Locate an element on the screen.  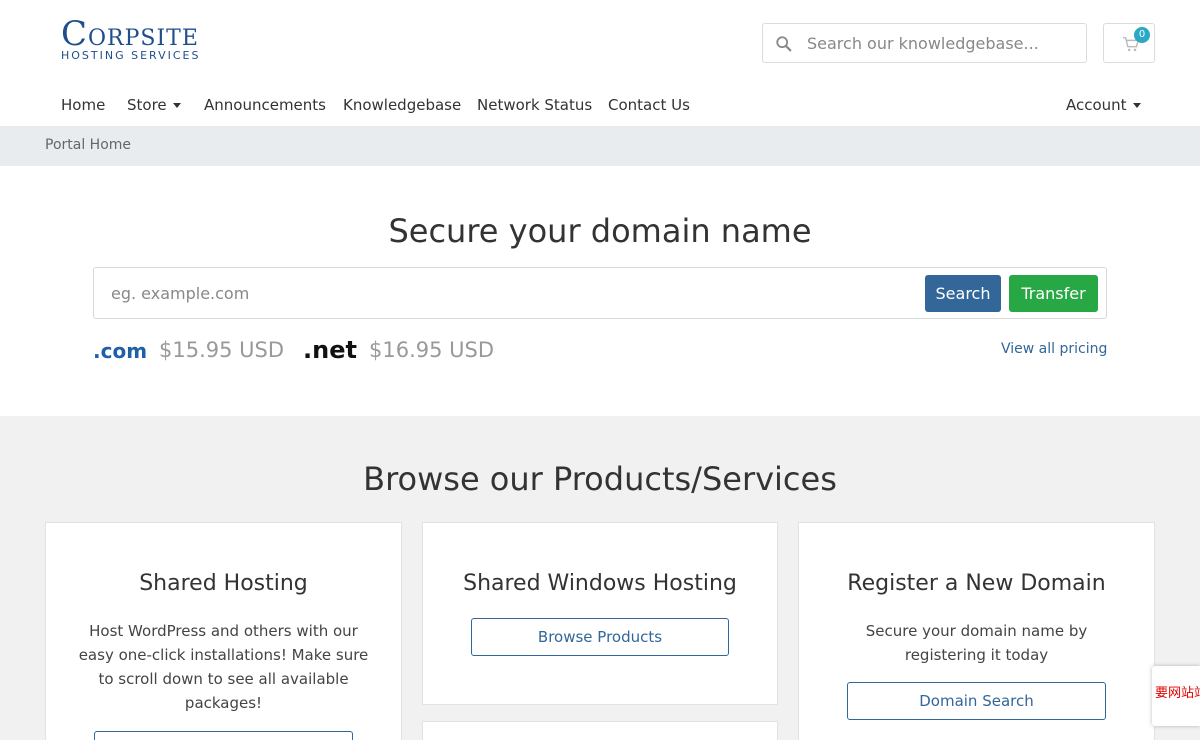
search-icon is located at coordinates (784, 44).